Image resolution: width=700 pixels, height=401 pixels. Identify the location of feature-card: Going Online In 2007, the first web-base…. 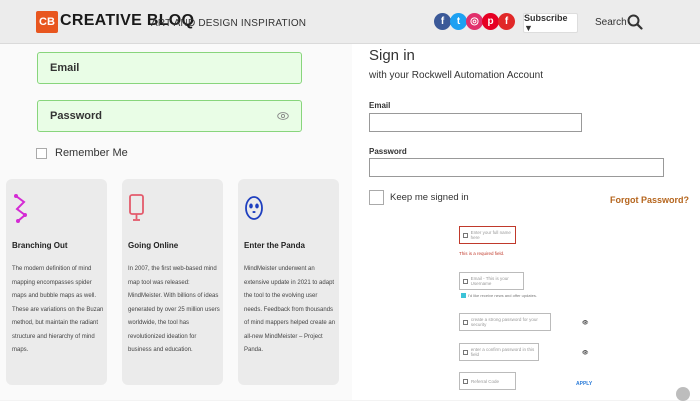
(172, 282).